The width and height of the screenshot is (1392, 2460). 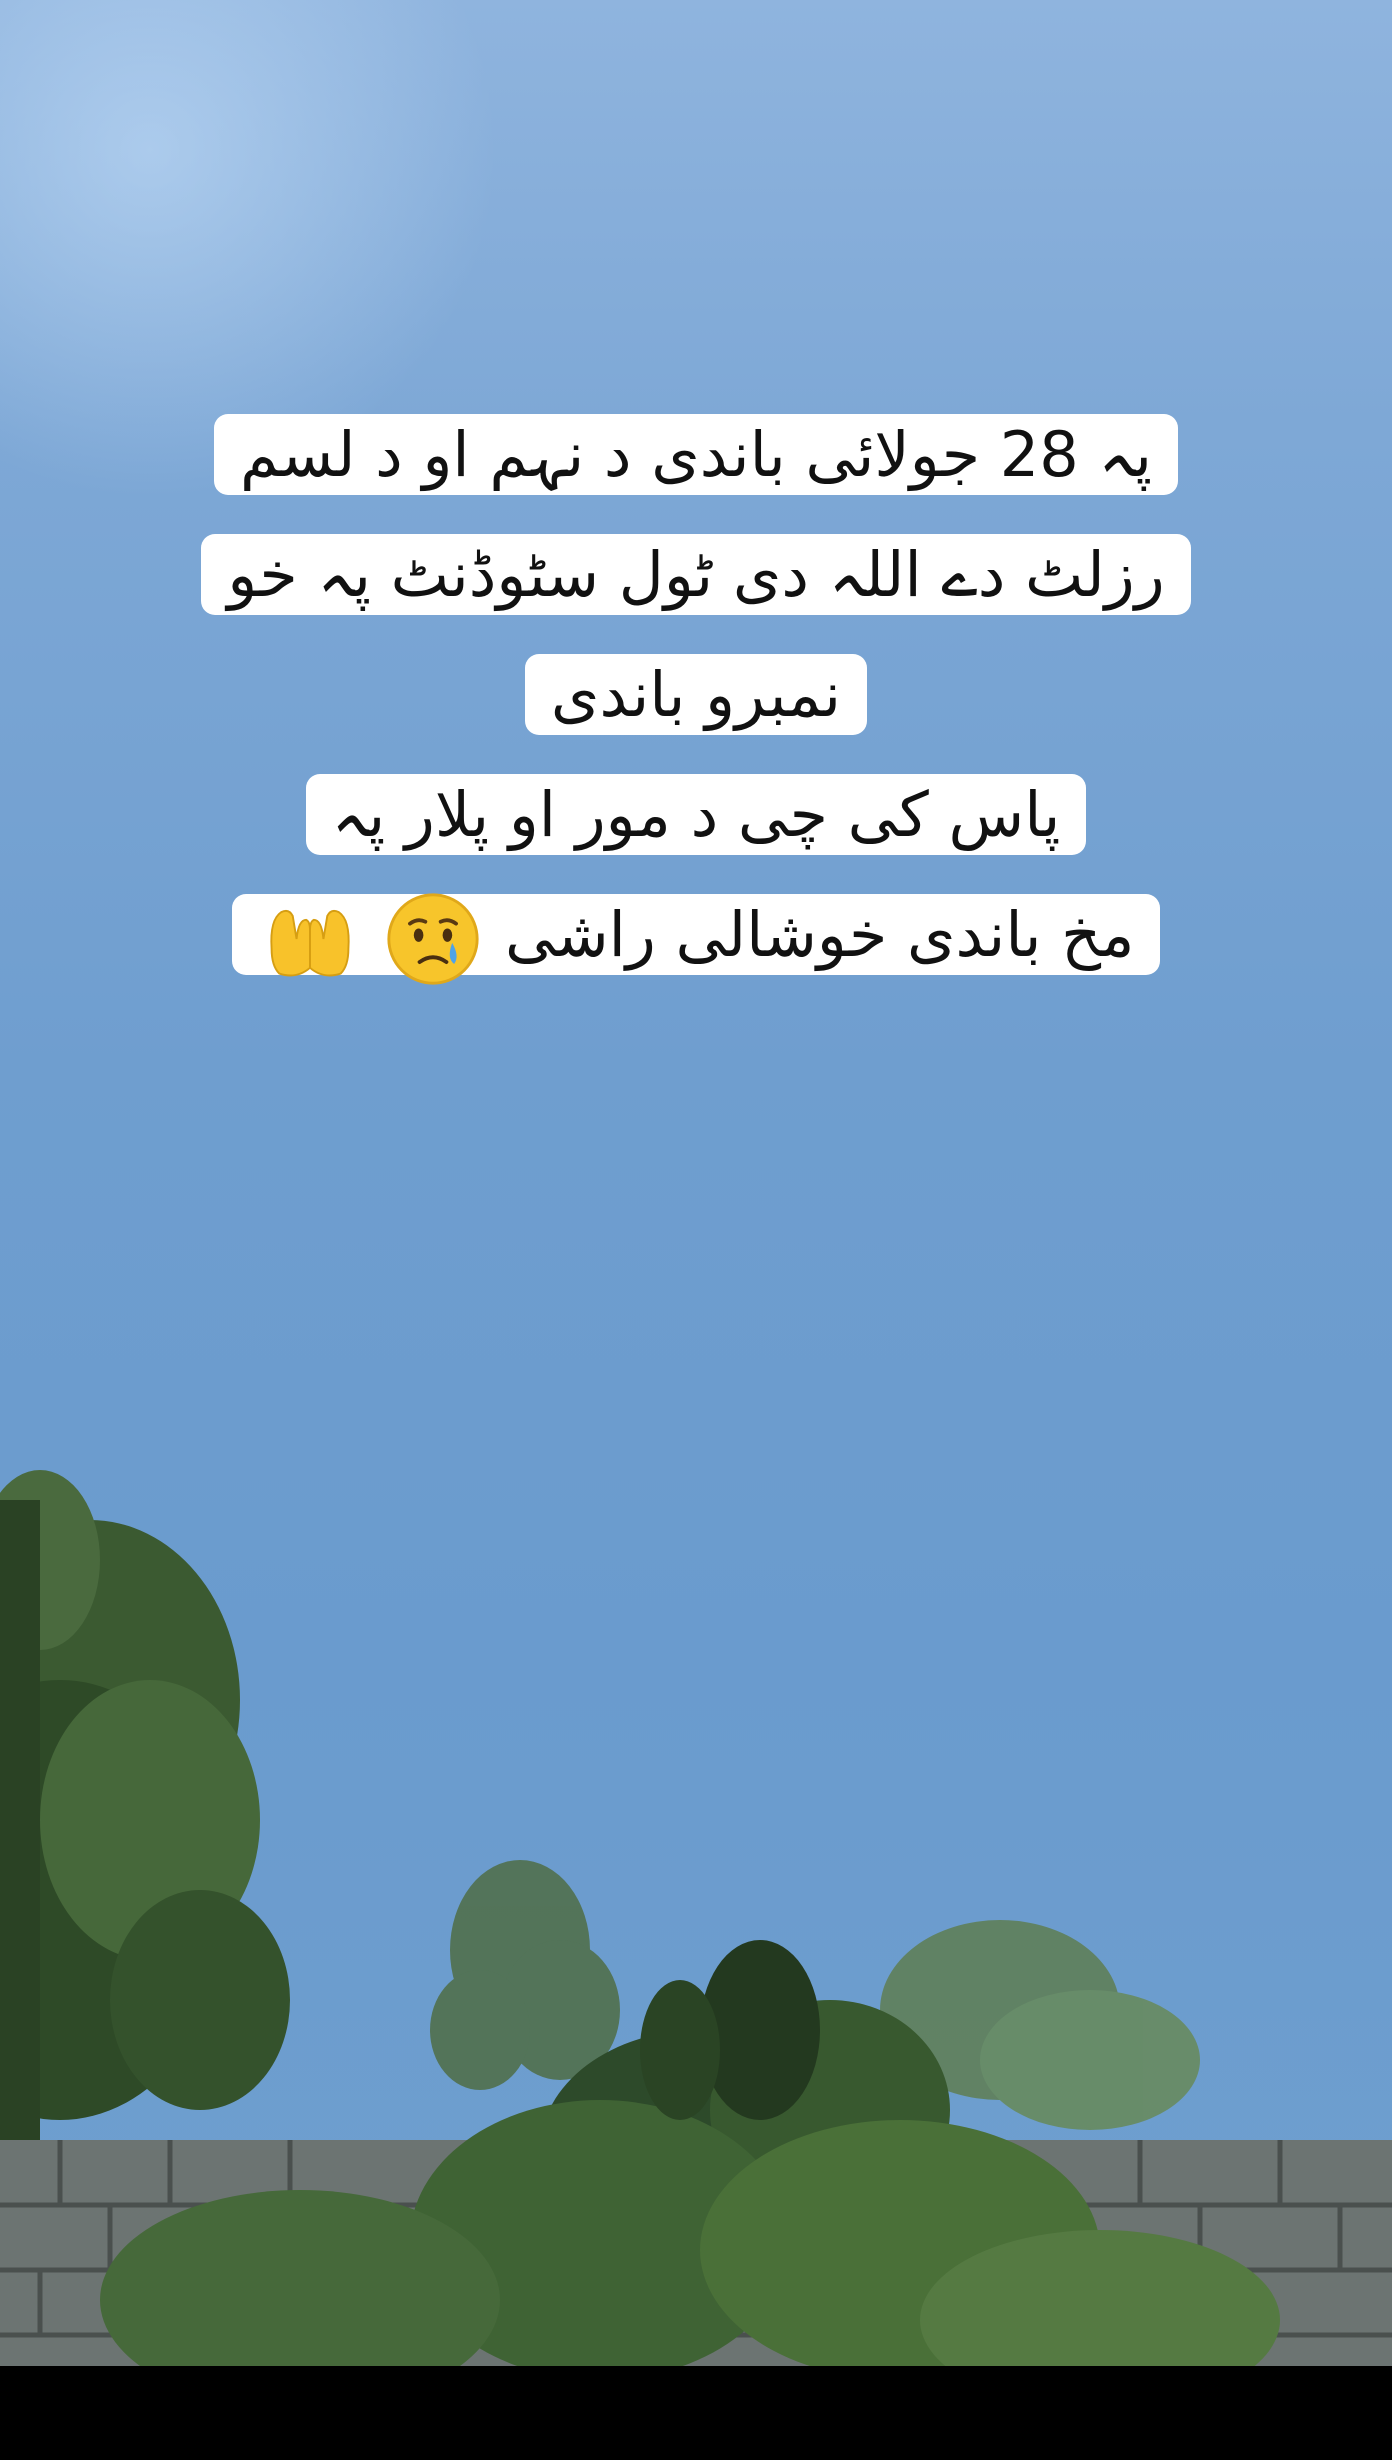 What do you see at coordinates (309, 943) in the screenshot?
I see `palms-up-together-icon` at bounding box center [309, 943].